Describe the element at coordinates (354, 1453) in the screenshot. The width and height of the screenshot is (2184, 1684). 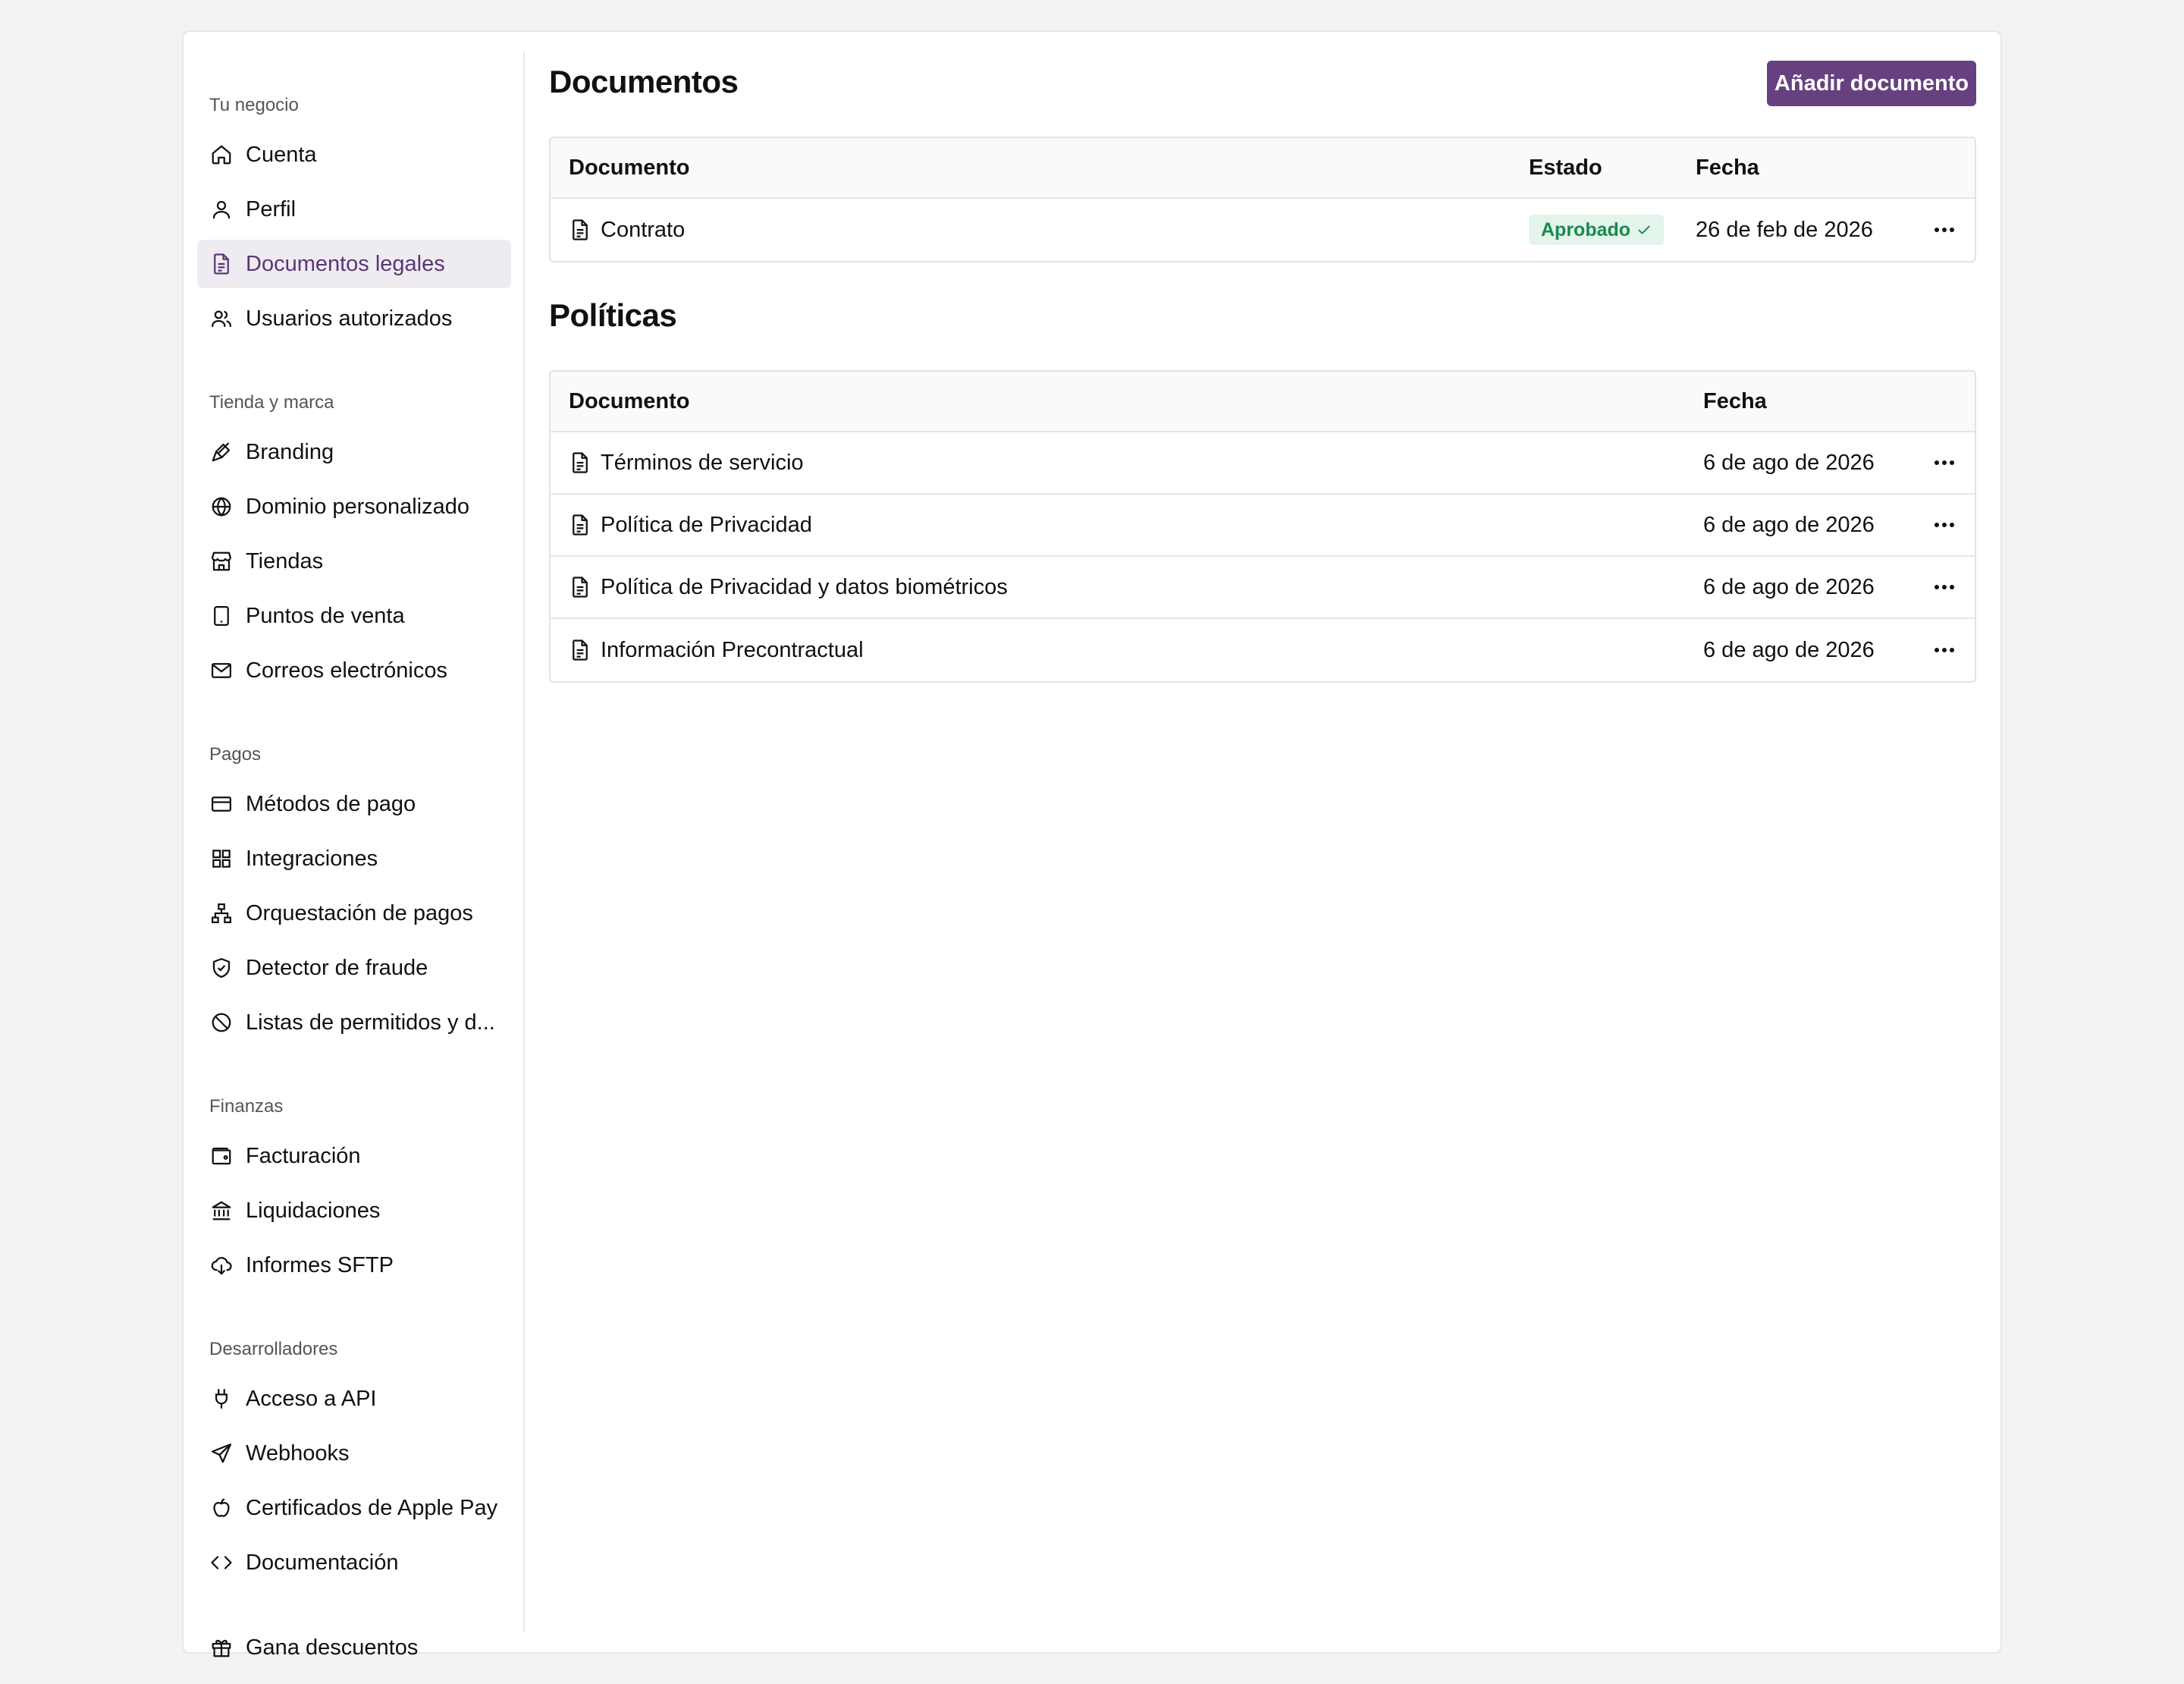
I see `sidebar-item-webhooks: Webhooks` at that location.